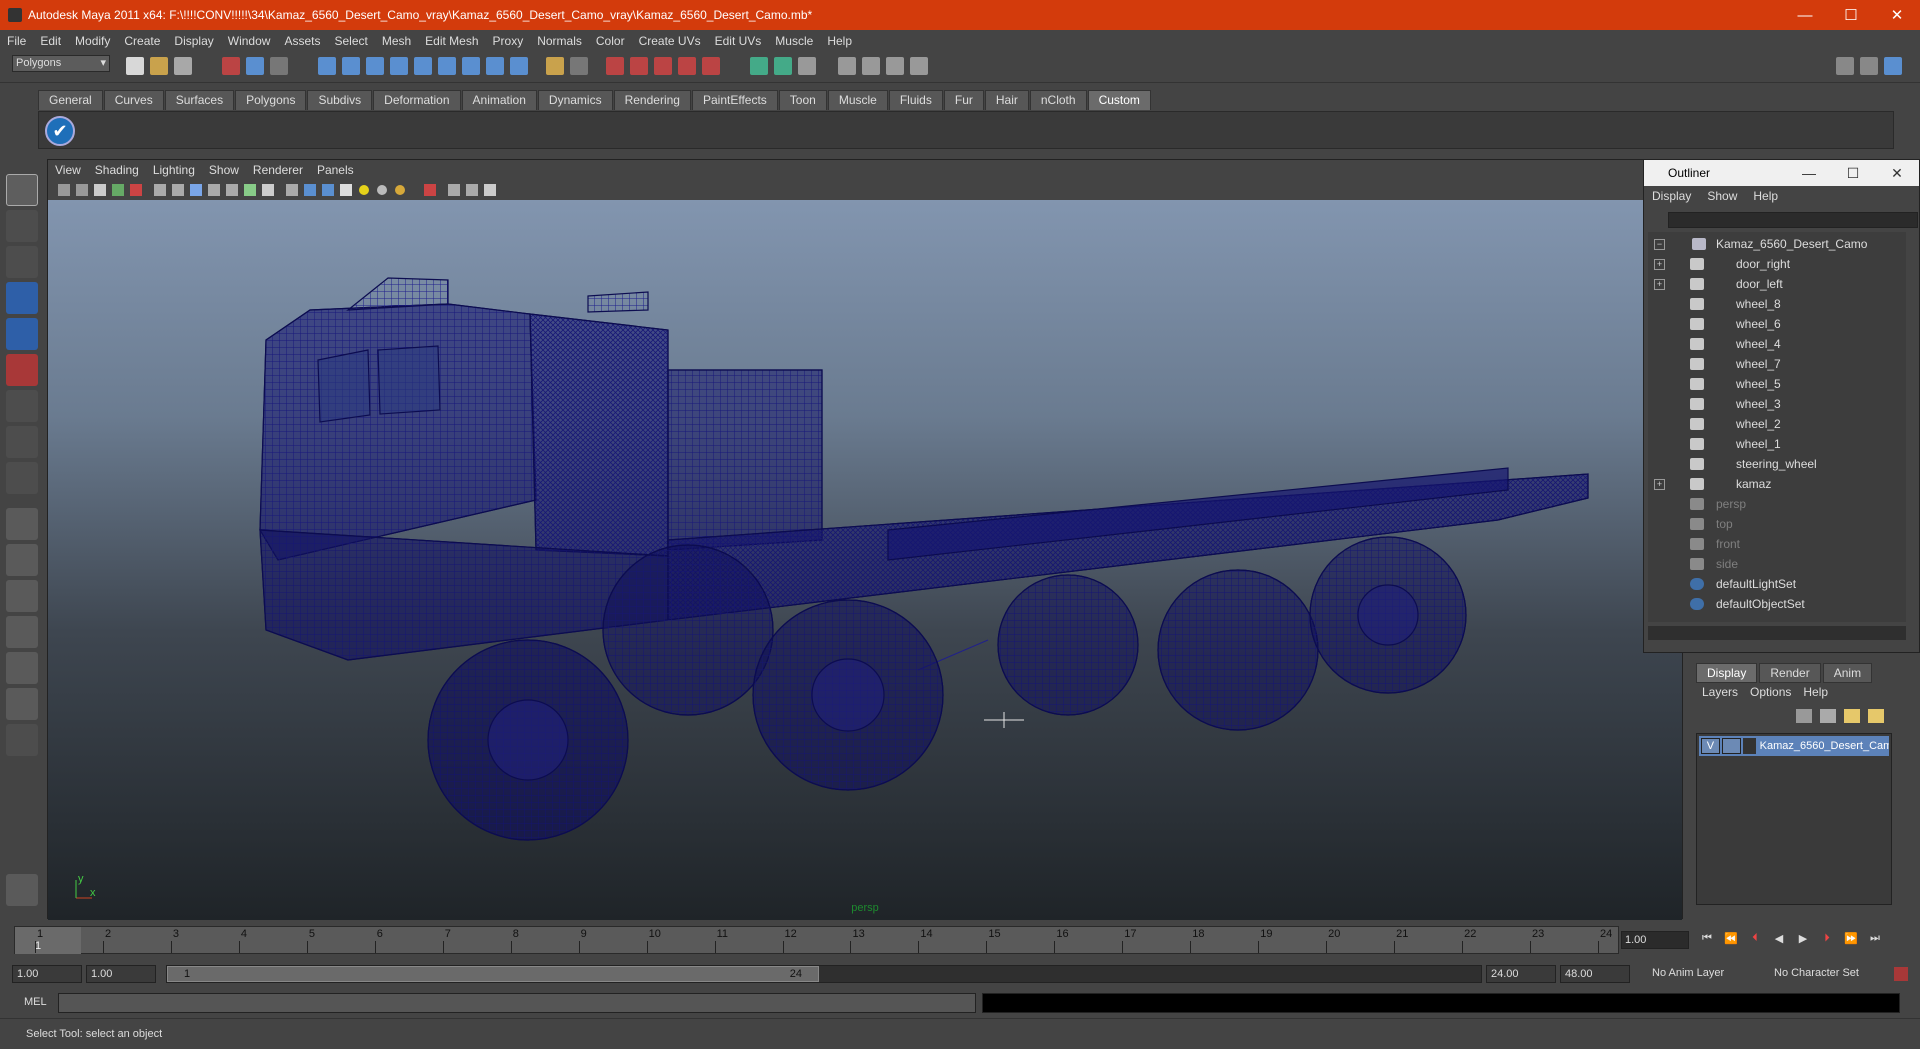 The height and width of the screenshot is (1049, 1920). Describe the element at coordinates (1830, 974) in the screenshot. I see `character-set-dropdown: No Character Set` at that location.